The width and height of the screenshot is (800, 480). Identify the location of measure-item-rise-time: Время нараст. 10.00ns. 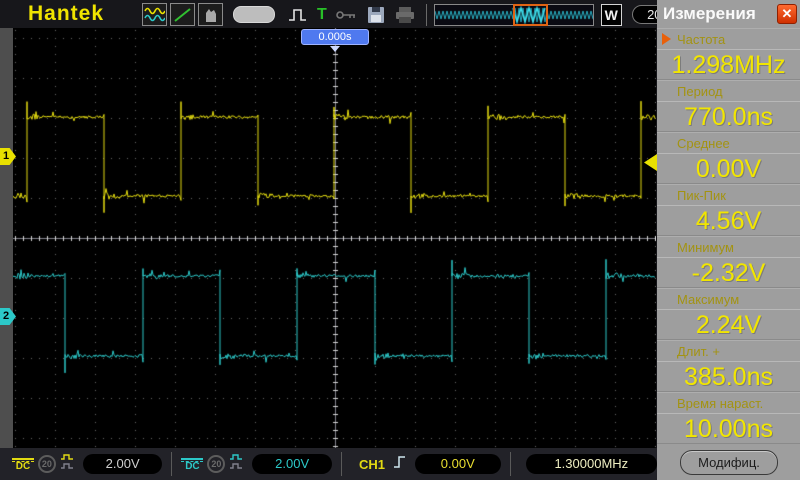
(728, 418).